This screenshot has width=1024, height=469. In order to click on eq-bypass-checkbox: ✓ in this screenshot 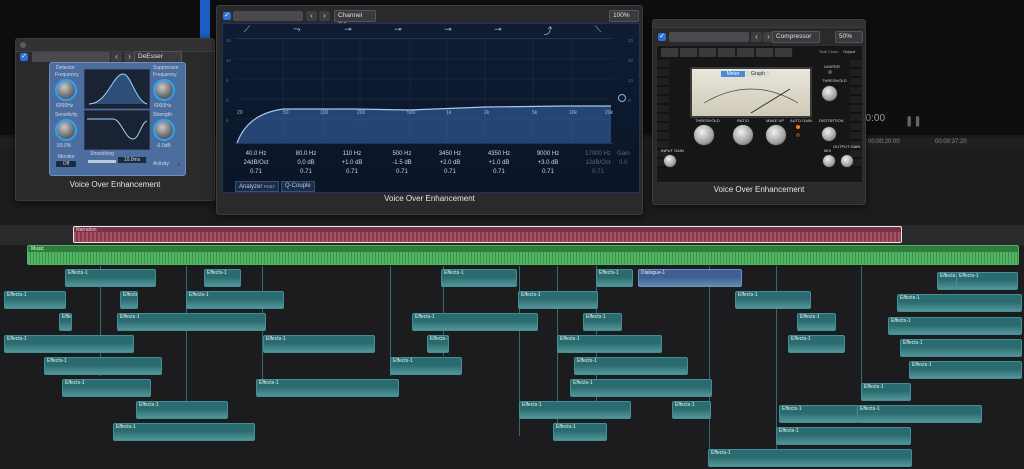, I will do `click(227, 16)`.